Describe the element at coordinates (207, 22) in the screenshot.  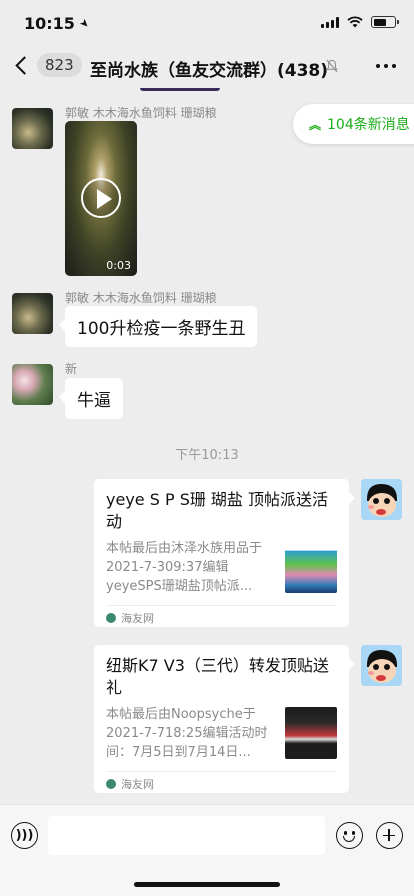
I see `status-bar: 10:15 ➤` at that location.